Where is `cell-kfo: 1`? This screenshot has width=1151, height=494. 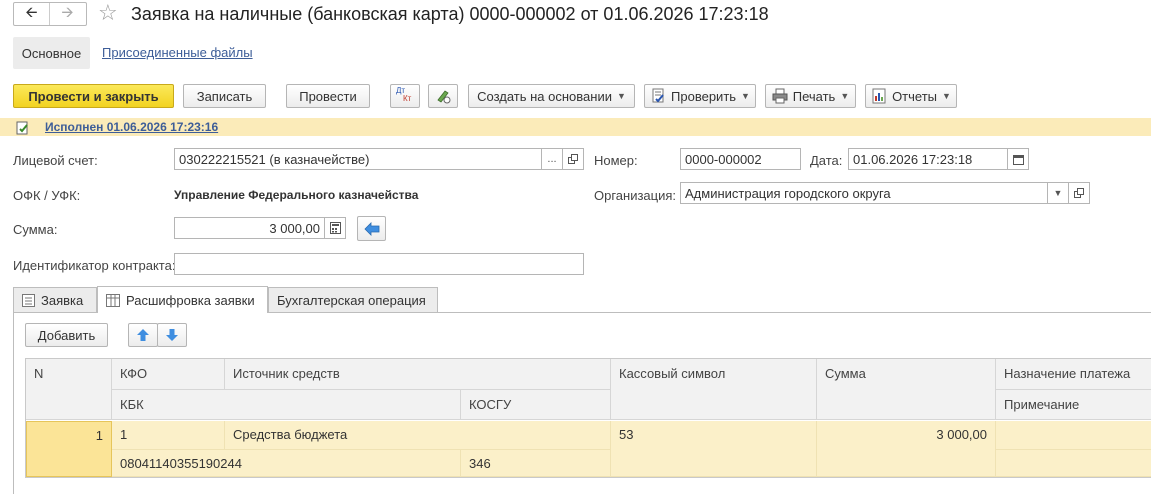 cell-kfo: 1 is located at coordinates (168, 435).